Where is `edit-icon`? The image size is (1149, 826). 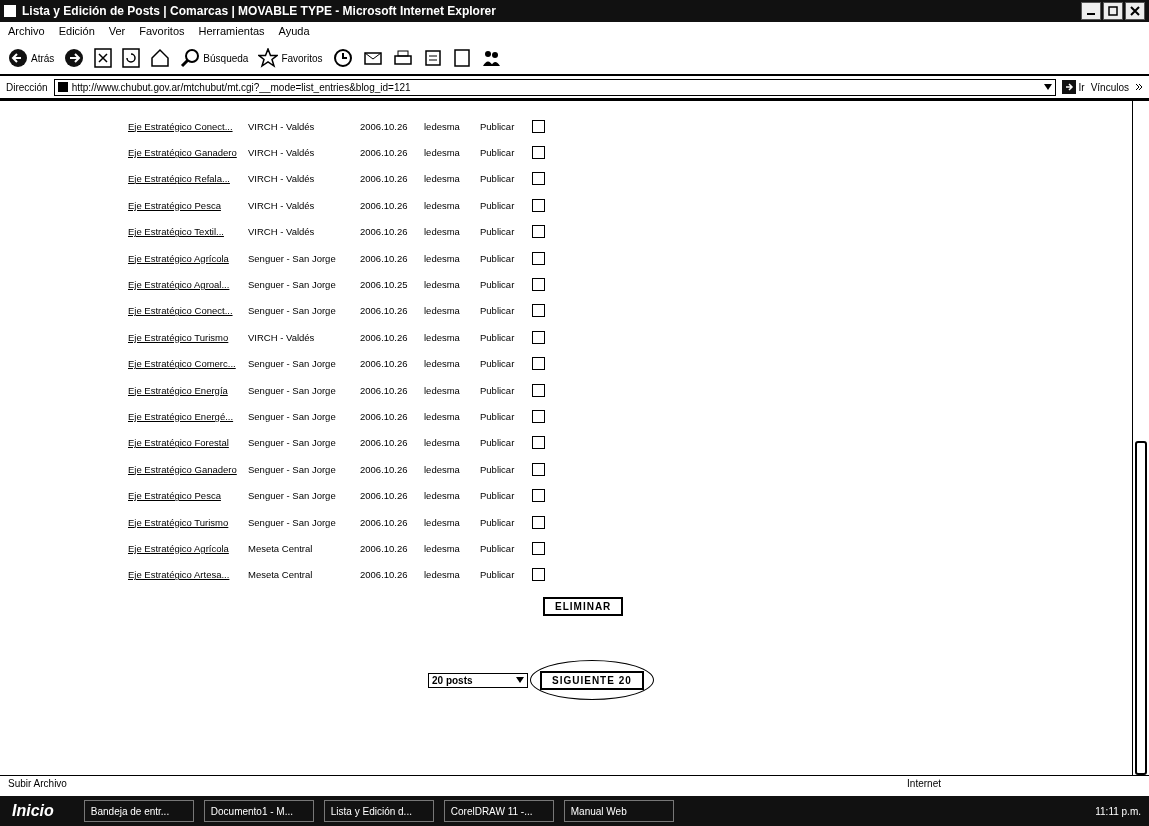
edit-icon is located at coordinates (432, 58).